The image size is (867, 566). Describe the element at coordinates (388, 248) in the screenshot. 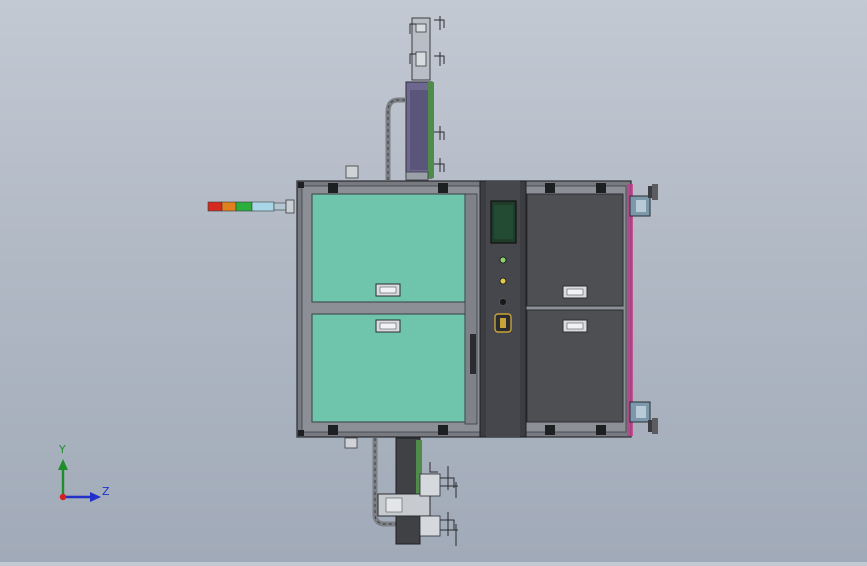

I see `left-door-upper` at that location.